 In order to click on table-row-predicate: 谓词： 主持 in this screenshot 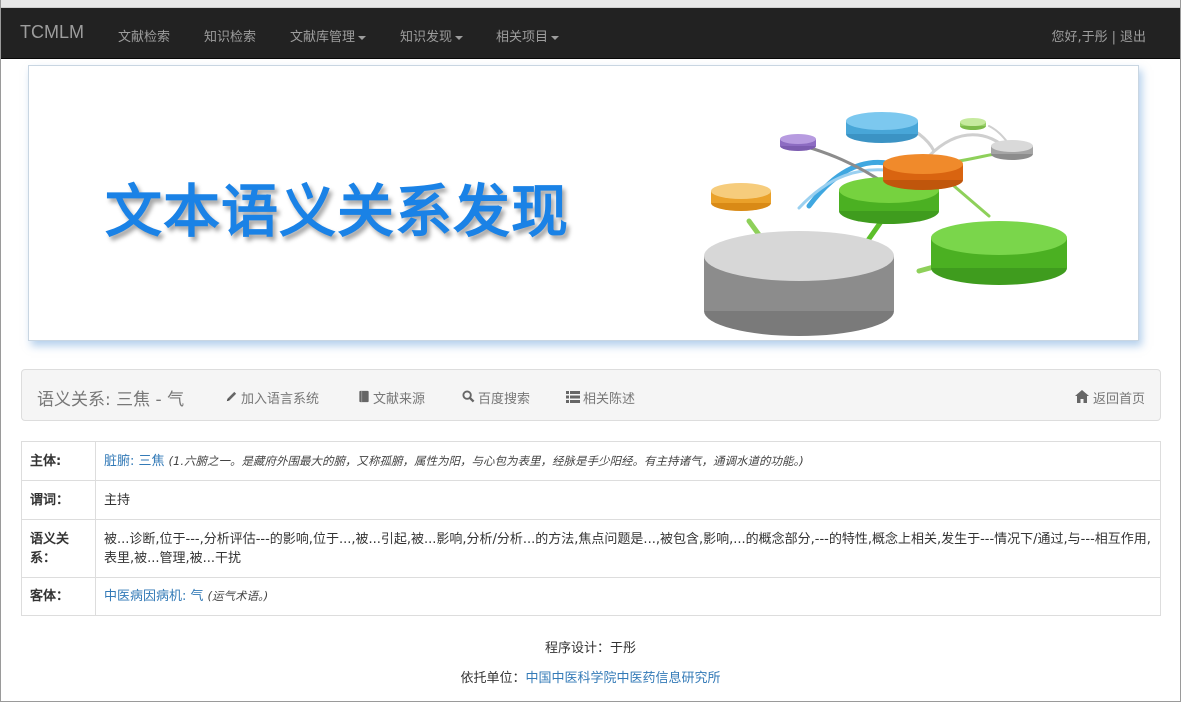, I will do `click(591, 500)`.